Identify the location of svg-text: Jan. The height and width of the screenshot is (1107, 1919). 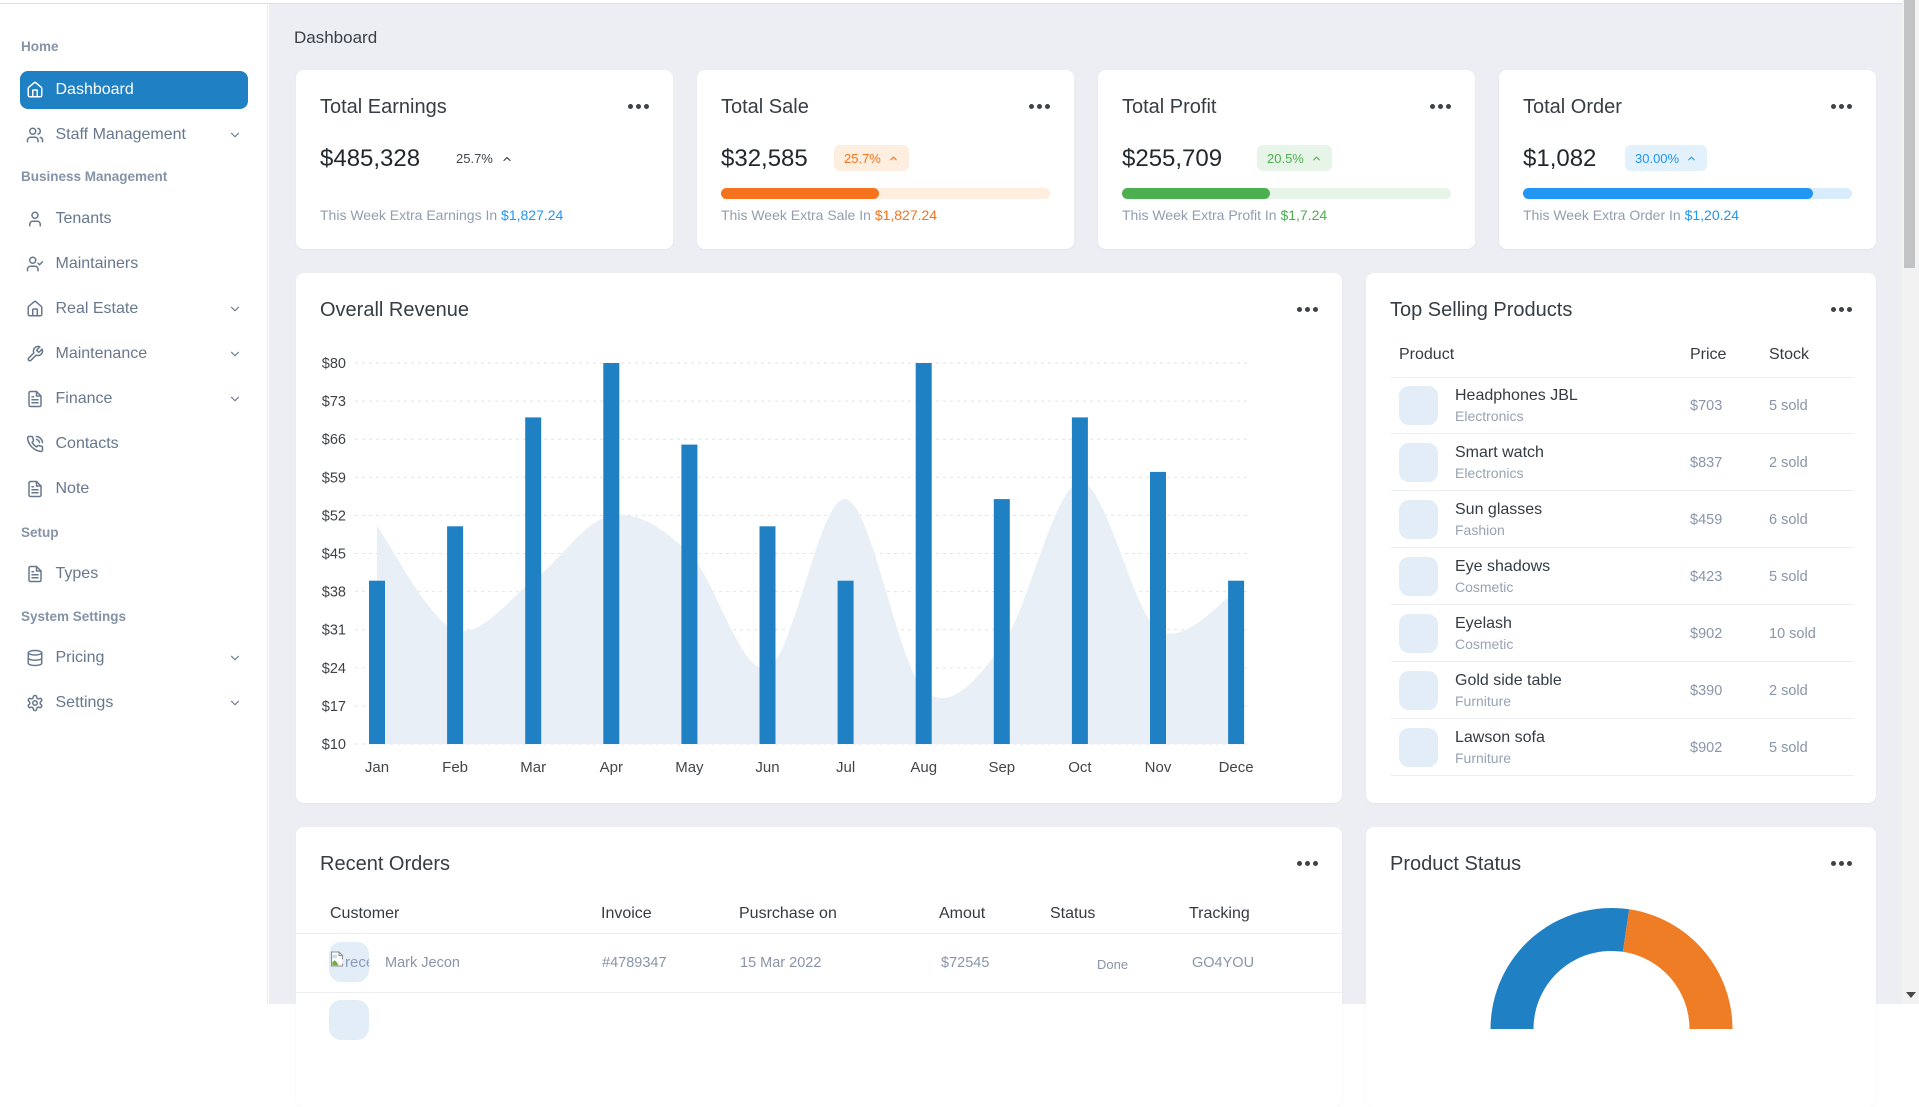
(377, 767).